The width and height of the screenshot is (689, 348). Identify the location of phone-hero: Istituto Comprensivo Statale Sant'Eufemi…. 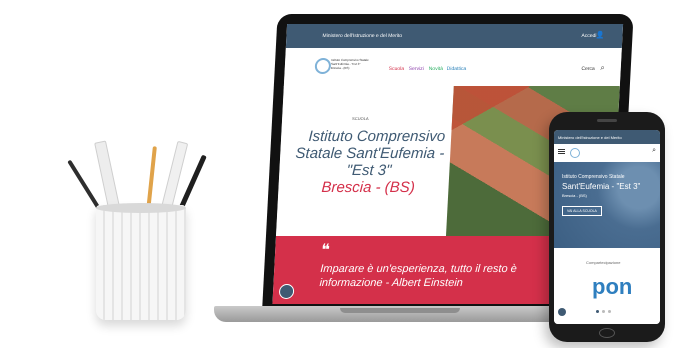
(607, 205).